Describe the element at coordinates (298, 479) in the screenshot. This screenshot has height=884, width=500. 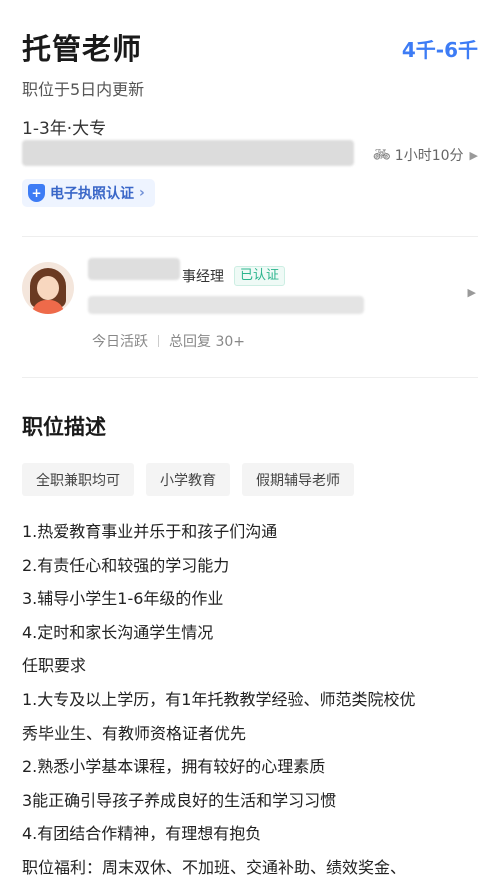
I see `tag: 假期辅导老师` at that location.